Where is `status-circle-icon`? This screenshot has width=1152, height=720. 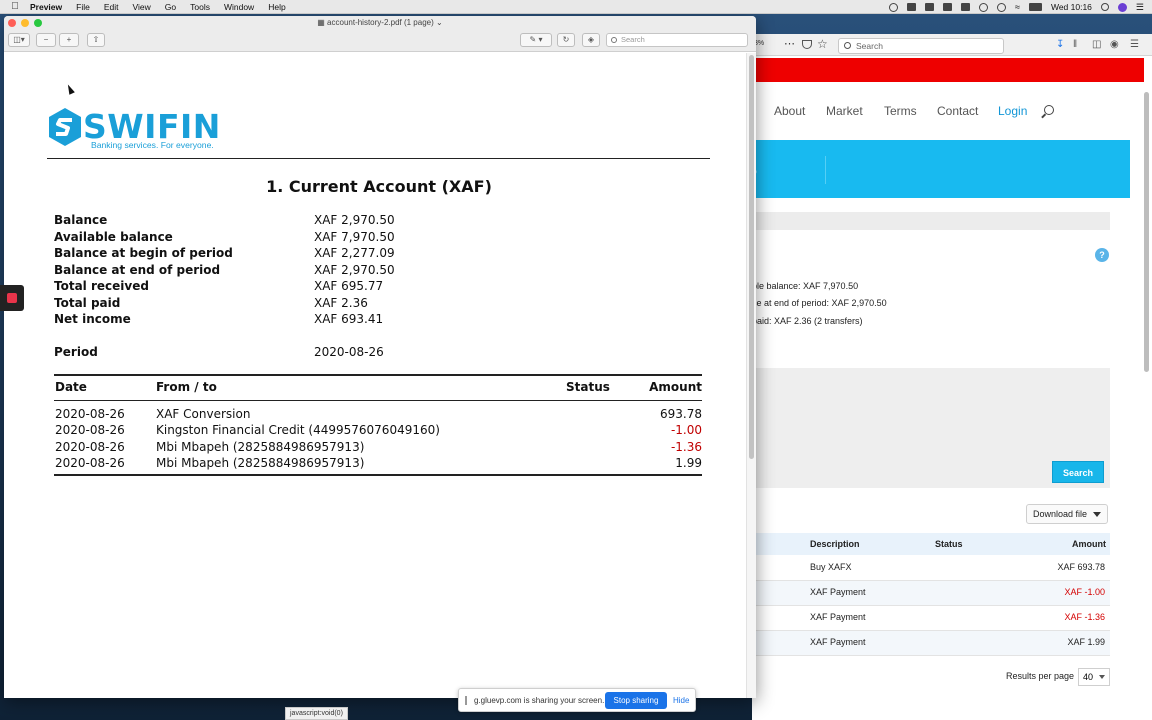
status-circle-icon is located at coordinates (893, 7).